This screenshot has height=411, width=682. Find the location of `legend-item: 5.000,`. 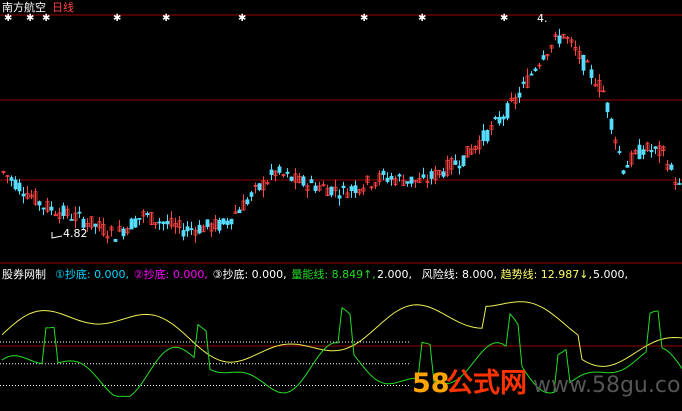

legend-item: 5.000, is located at coordinates (610, 274).